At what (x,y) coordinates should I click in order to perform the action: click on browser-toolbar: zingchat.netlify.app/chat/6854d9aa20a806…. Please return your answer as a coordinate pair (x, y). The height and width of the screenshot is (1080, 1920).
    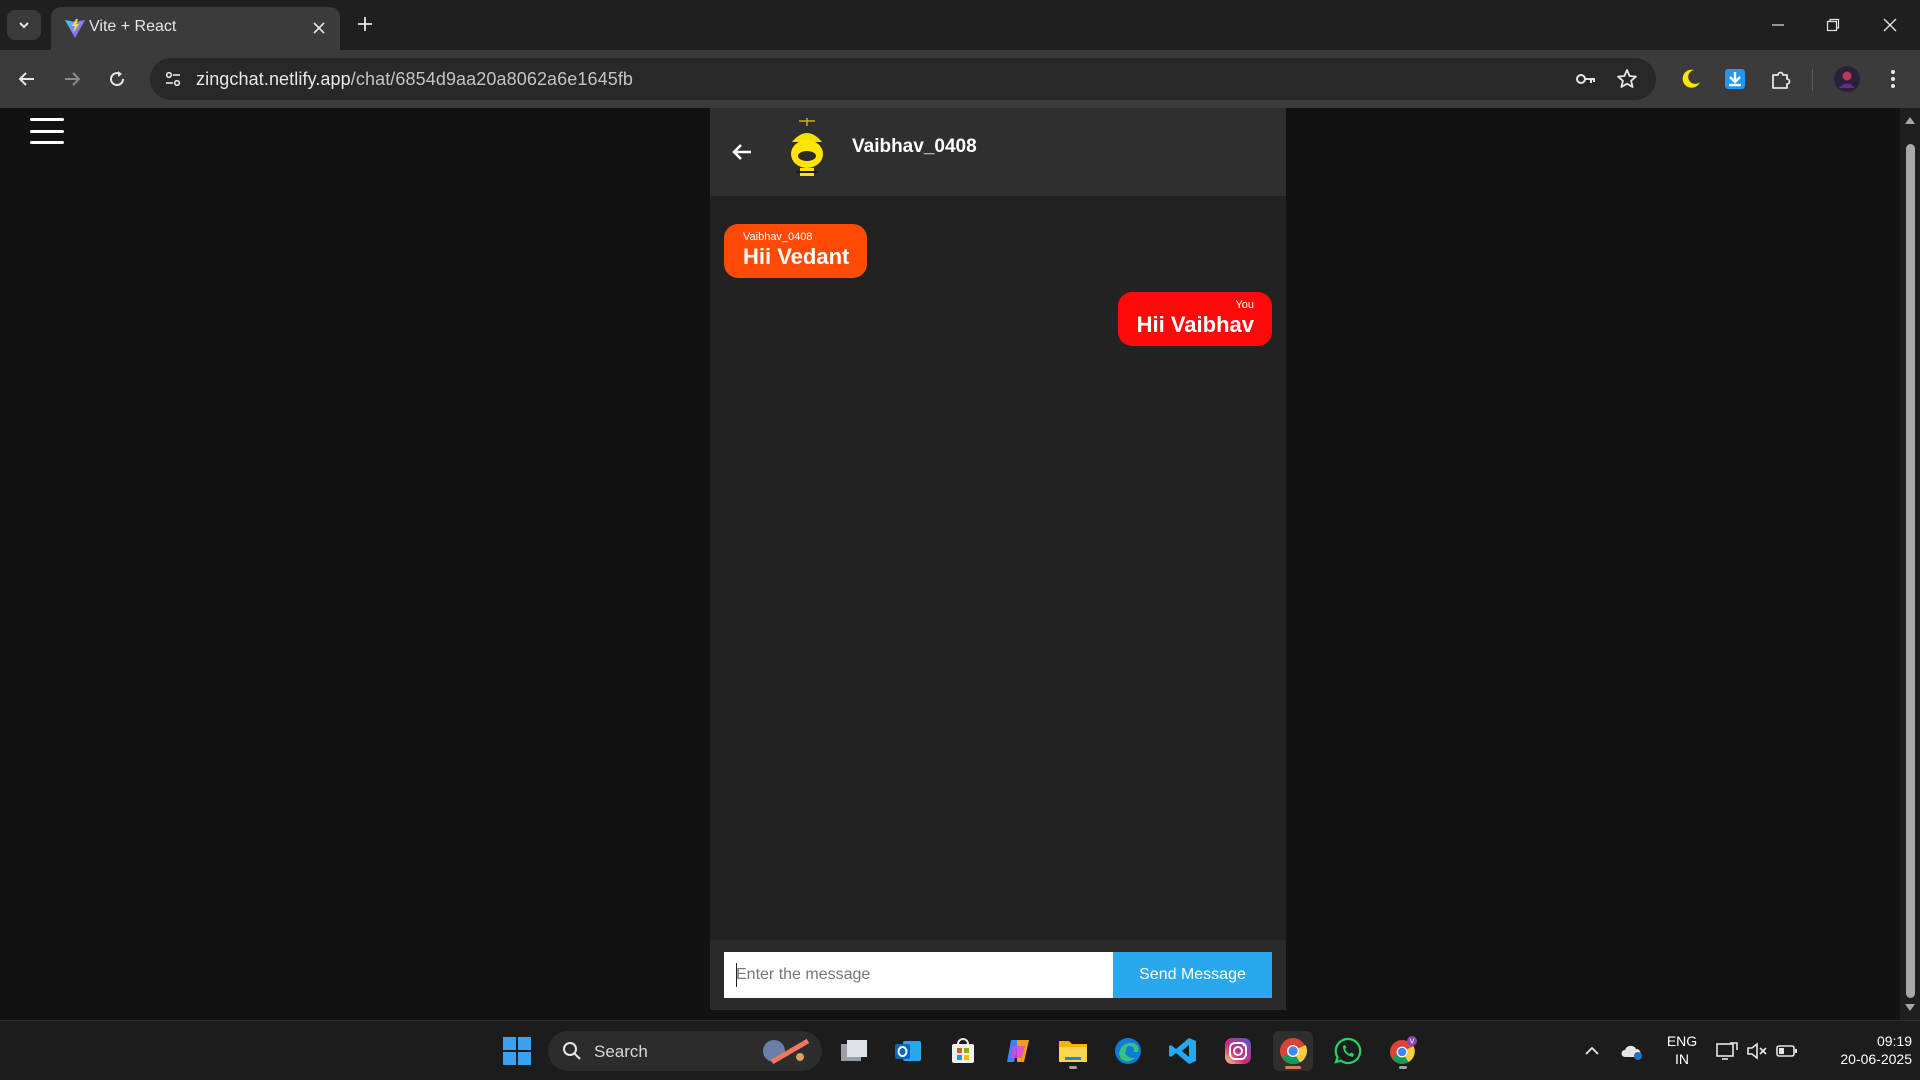
    Looking at the image, I should click on (960, 79).